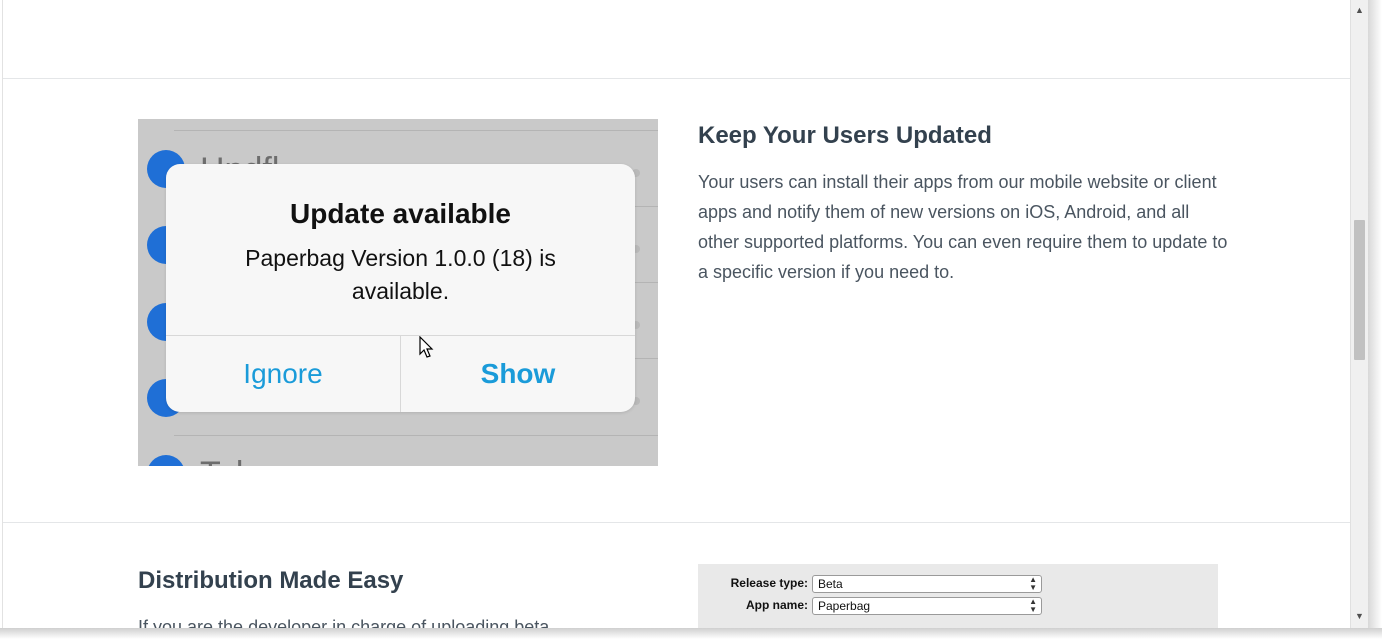  What do you see at coordinates (769, 583) in the screenshot?
I see `release-type-label: Release type:` at bounding box center [769, 583].